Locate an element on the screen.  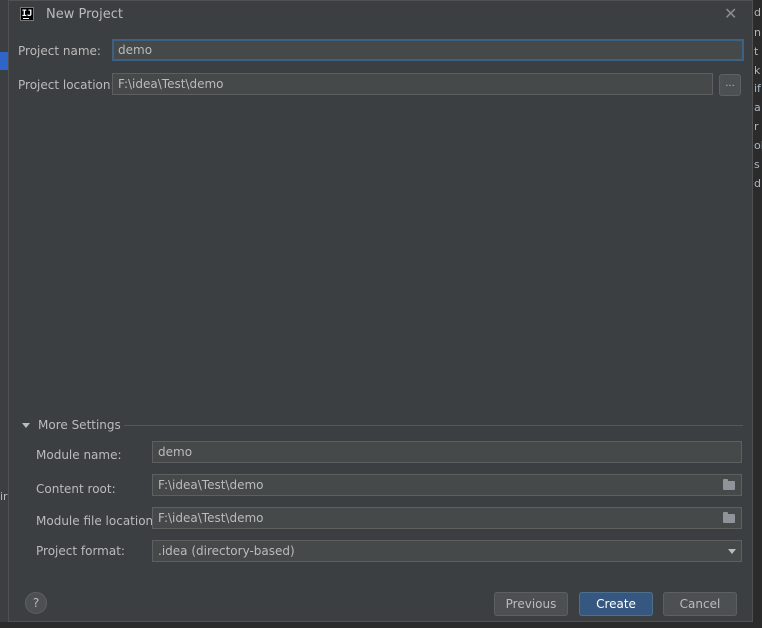
dialog-title: New Project is located at coordinates (84, 14).